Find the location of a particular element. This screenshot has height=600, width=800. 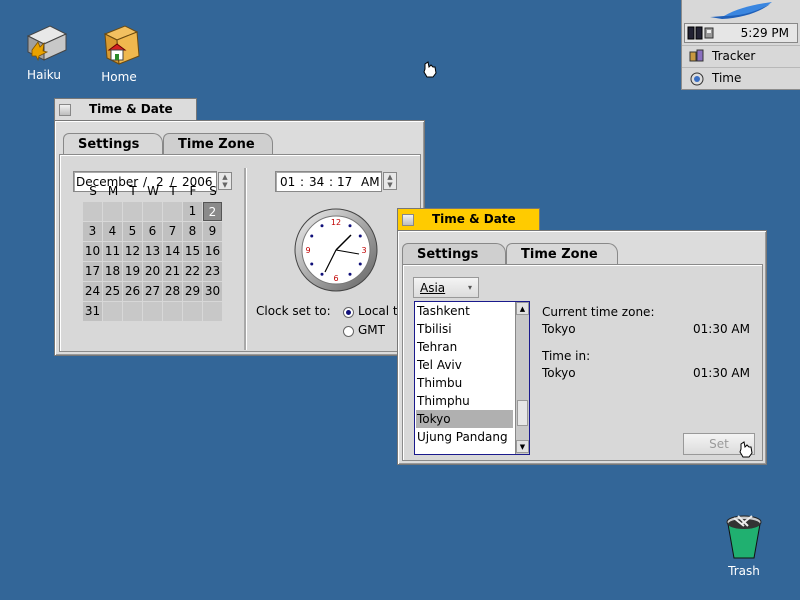

clock-numeral: 6 is located at coordinates (335, 278).